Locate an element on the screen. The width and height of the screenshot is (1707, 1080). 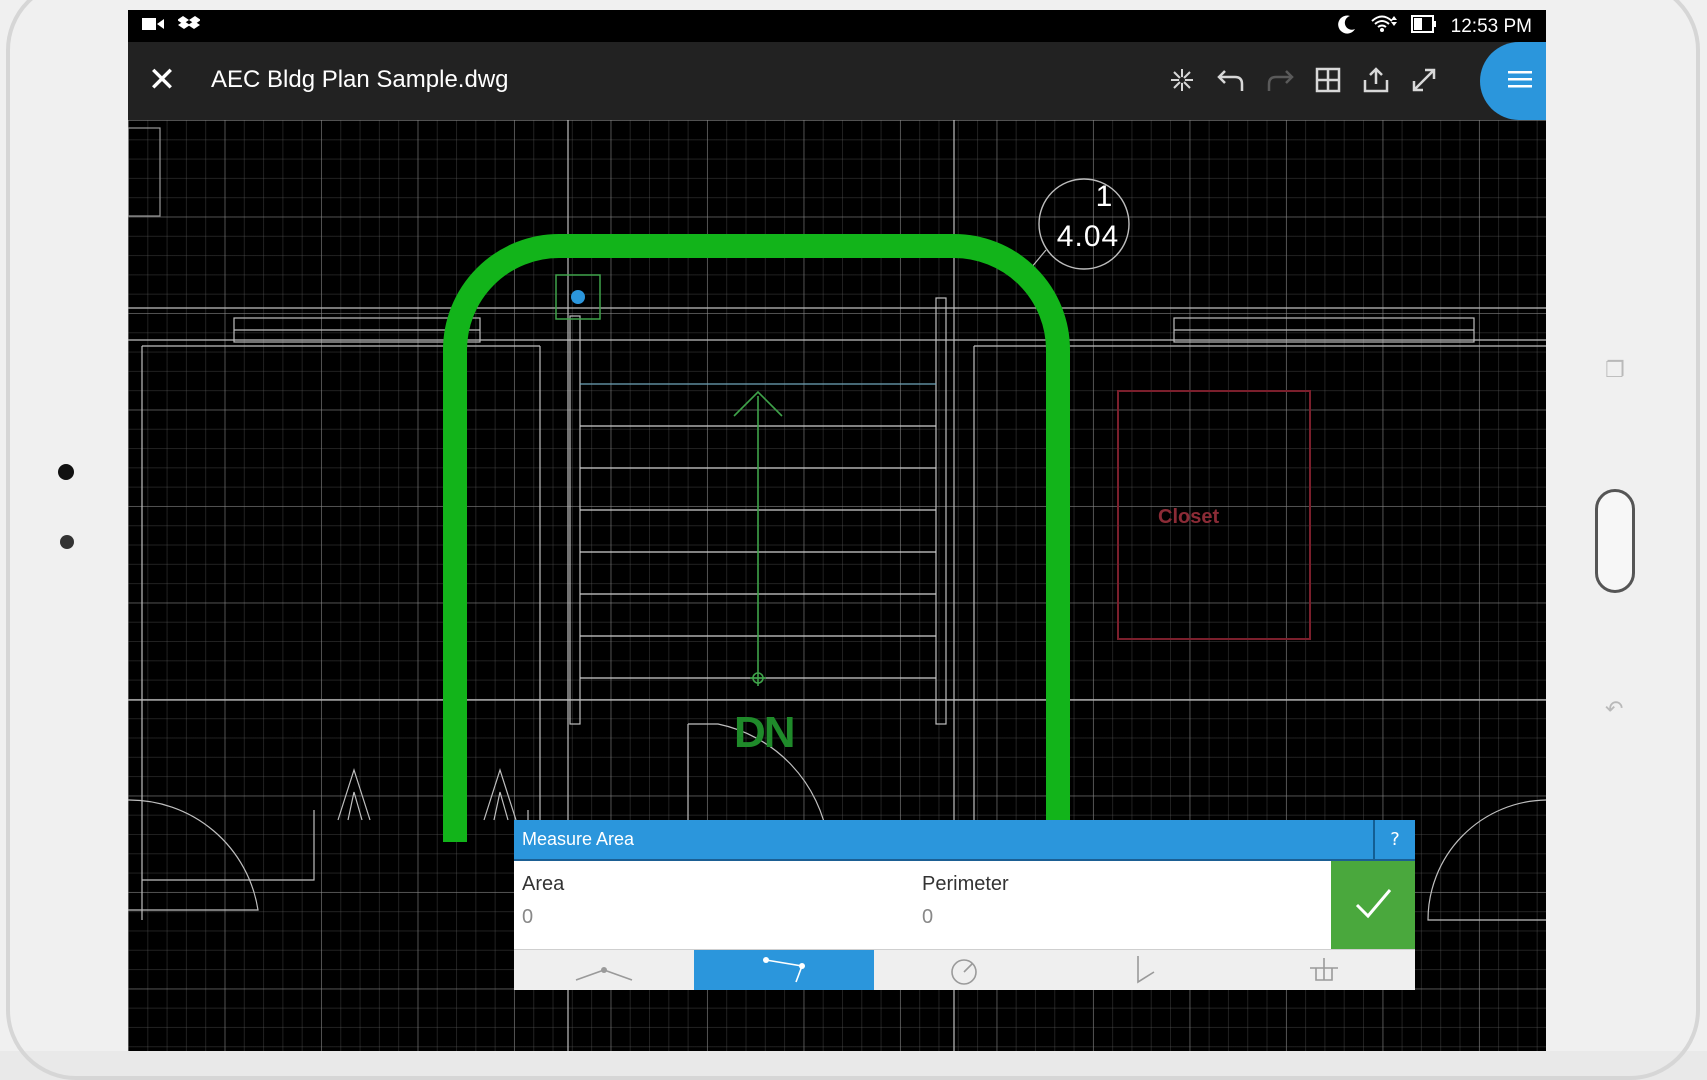
measure-panel-title: Measure Area is located at coordinates (578, 839).